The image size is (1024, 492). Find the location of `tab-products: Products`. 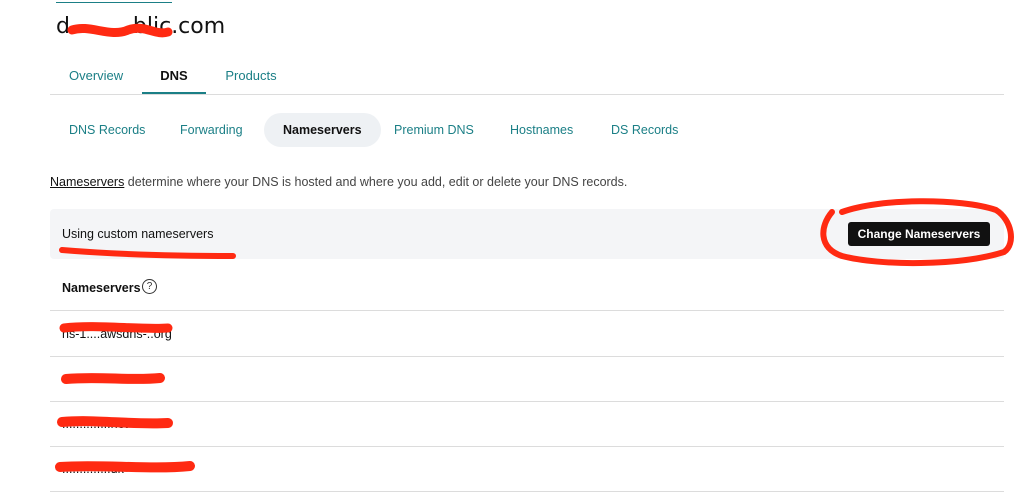

tab-products: Products is located at coordinates (251, 75).